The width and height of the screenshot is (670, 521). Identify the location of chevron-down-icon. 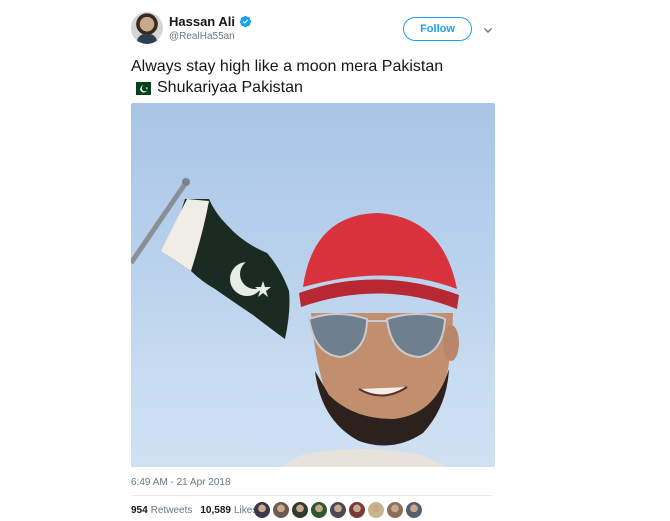
(488, 30).